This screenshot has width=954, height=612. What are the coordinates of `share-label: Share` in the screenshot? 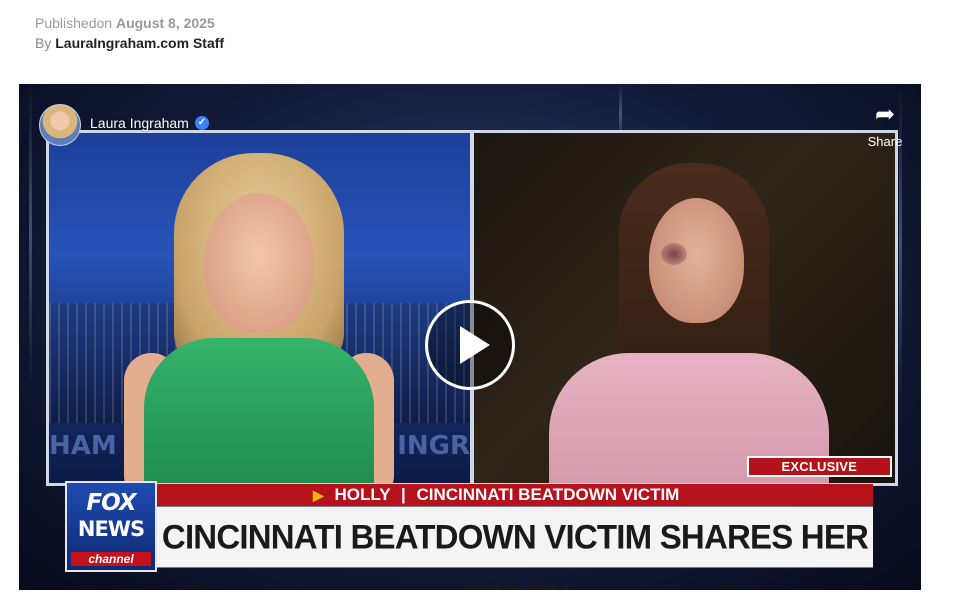 It's located at (885, 141).